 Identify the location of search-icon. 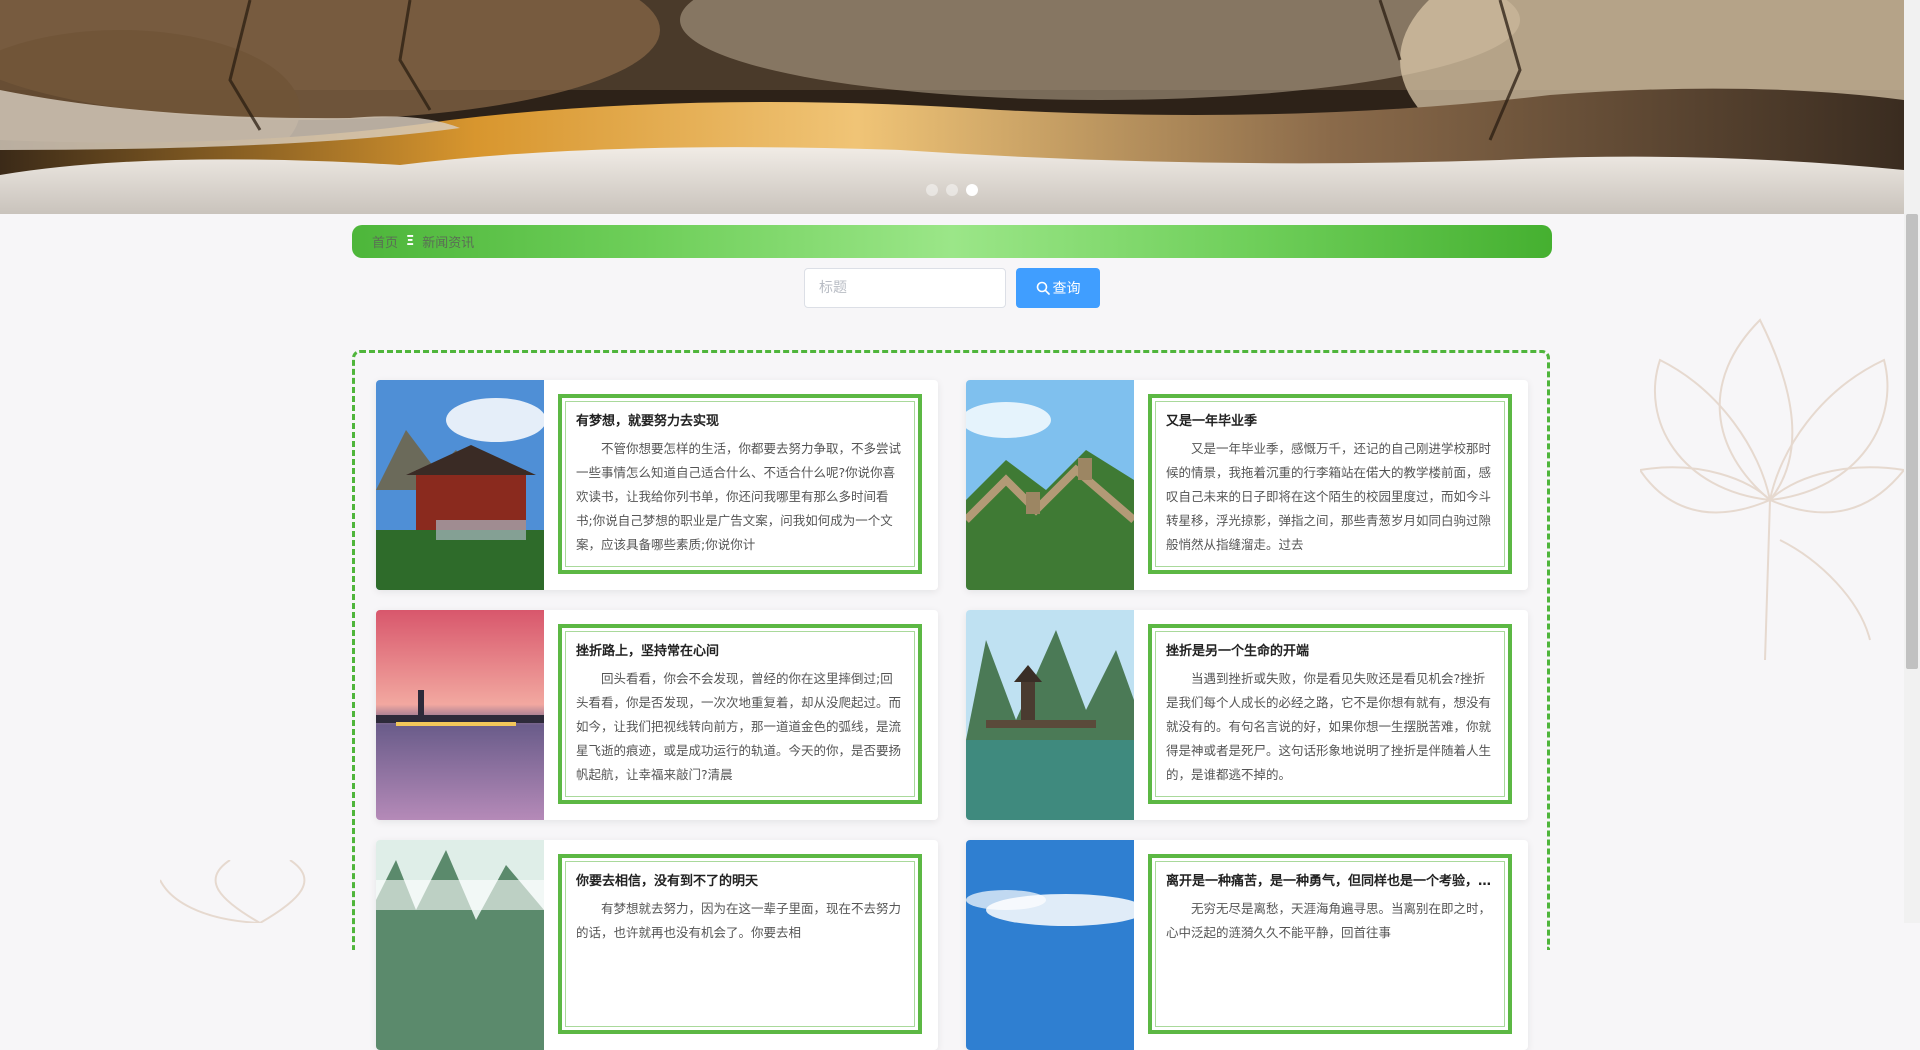
(1043, 288).